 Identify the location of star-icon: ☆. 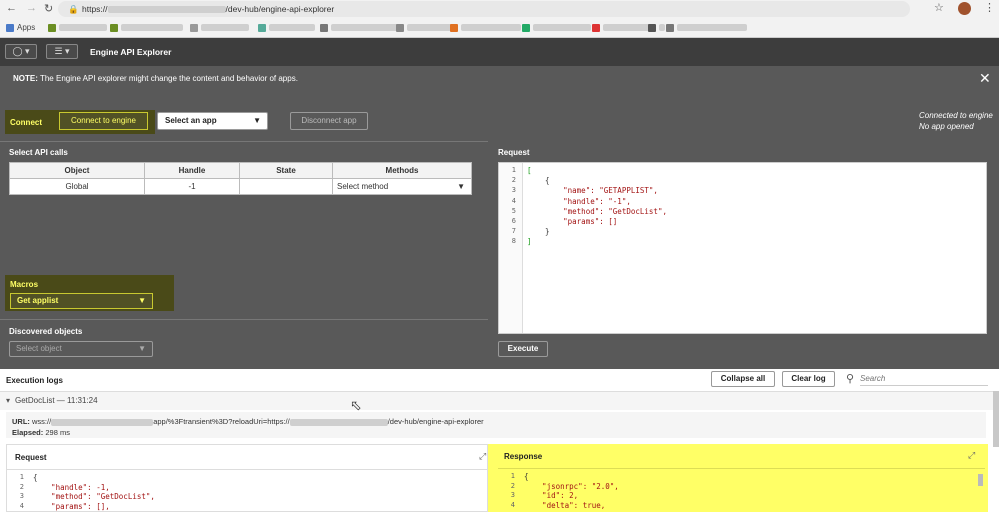
(939, 7).